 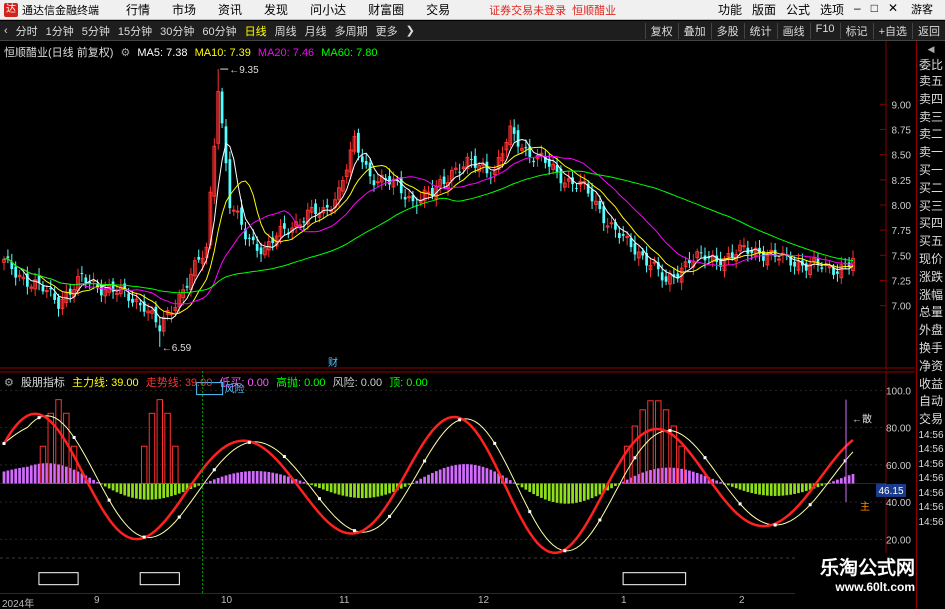 I want to click on menu-item-assistant: 问小达, so click(x=328, y=9).